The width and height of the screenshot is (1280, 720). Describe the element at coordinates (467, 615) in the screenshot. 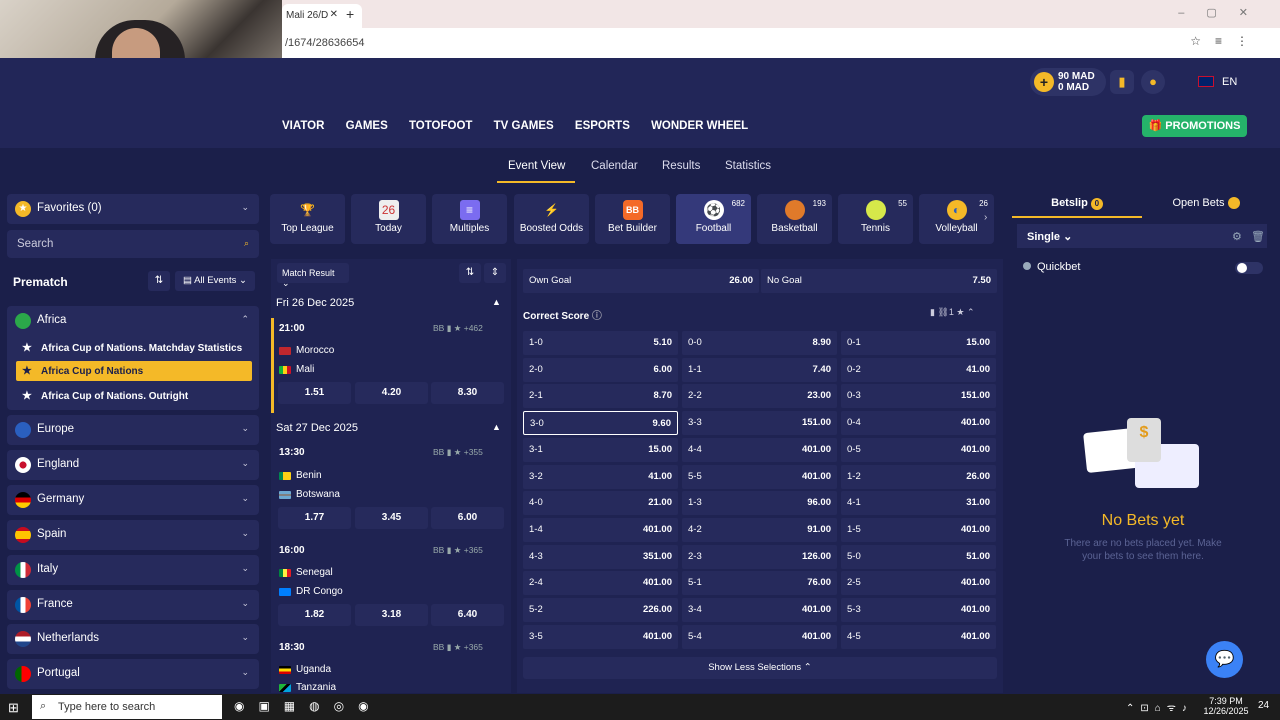

I see `odd-away: 6.40` at that location.